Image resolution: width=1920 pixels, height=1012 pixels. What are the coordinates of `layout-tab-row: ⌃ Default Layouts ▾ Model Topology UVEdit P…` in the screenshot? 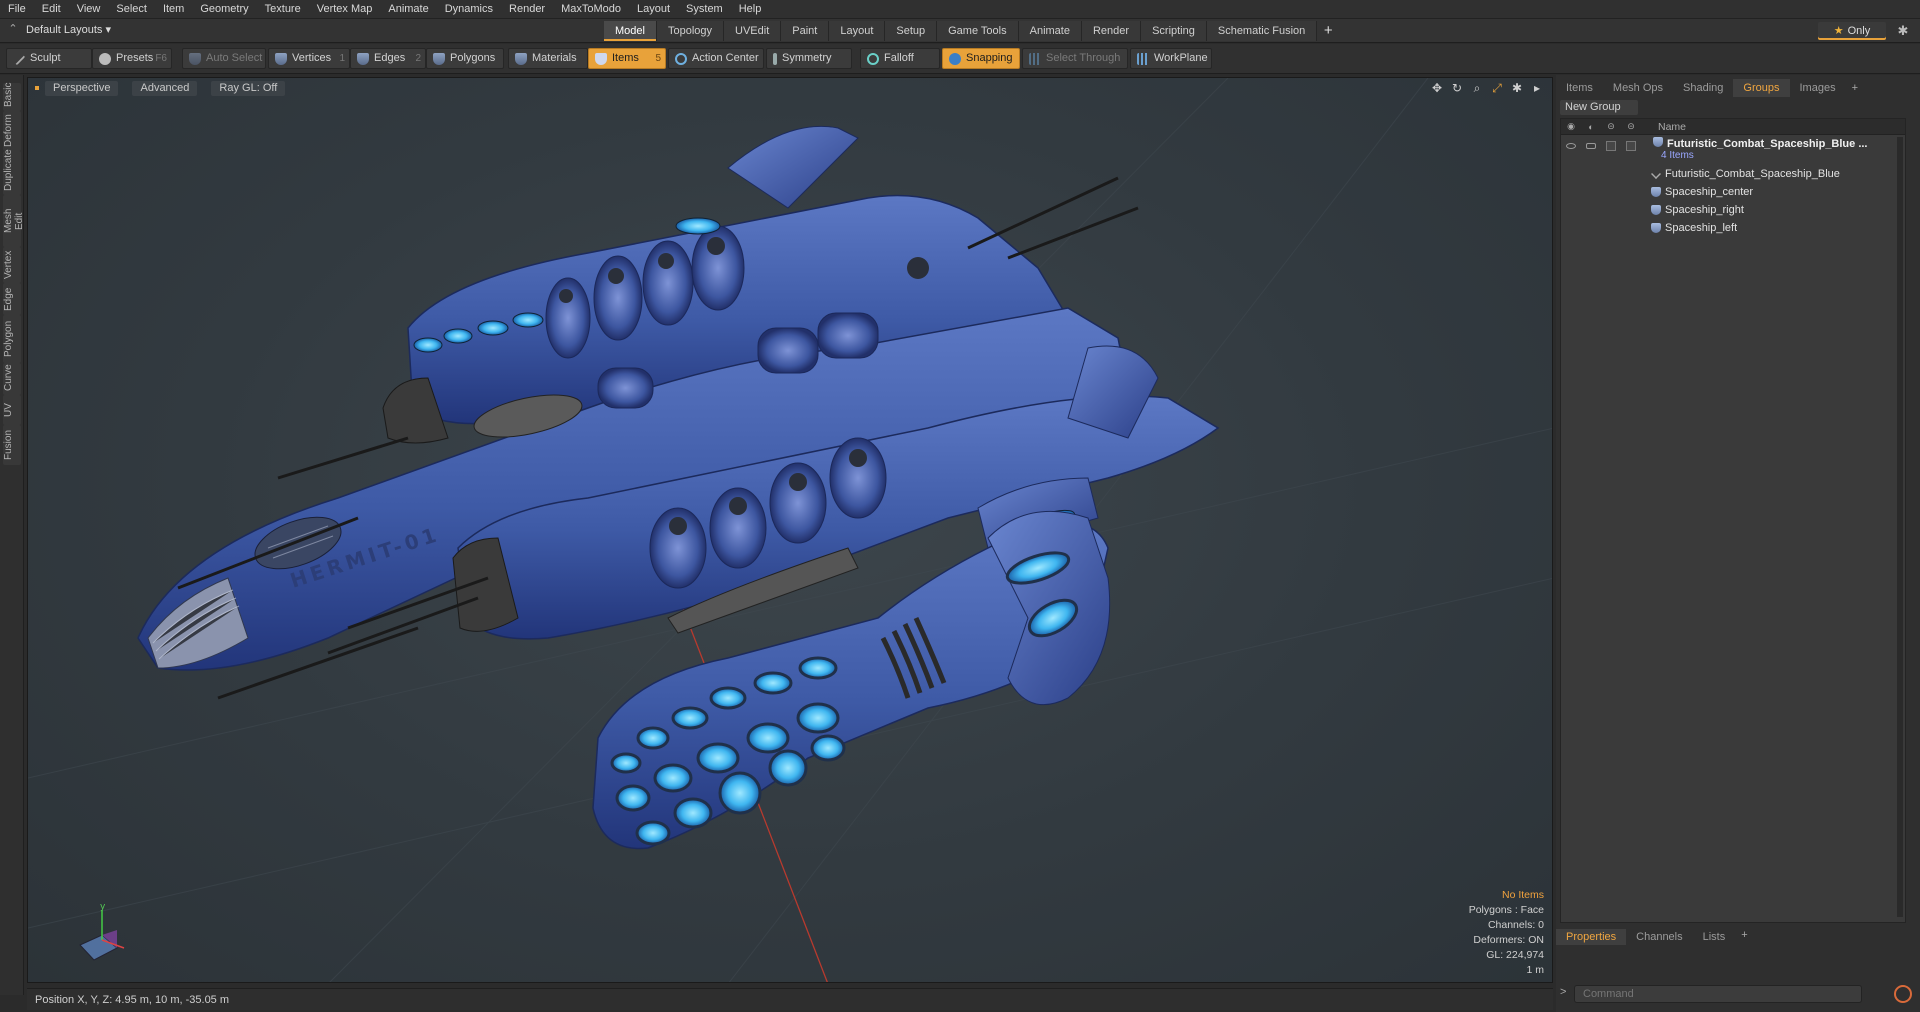 It's located at (960, 31).